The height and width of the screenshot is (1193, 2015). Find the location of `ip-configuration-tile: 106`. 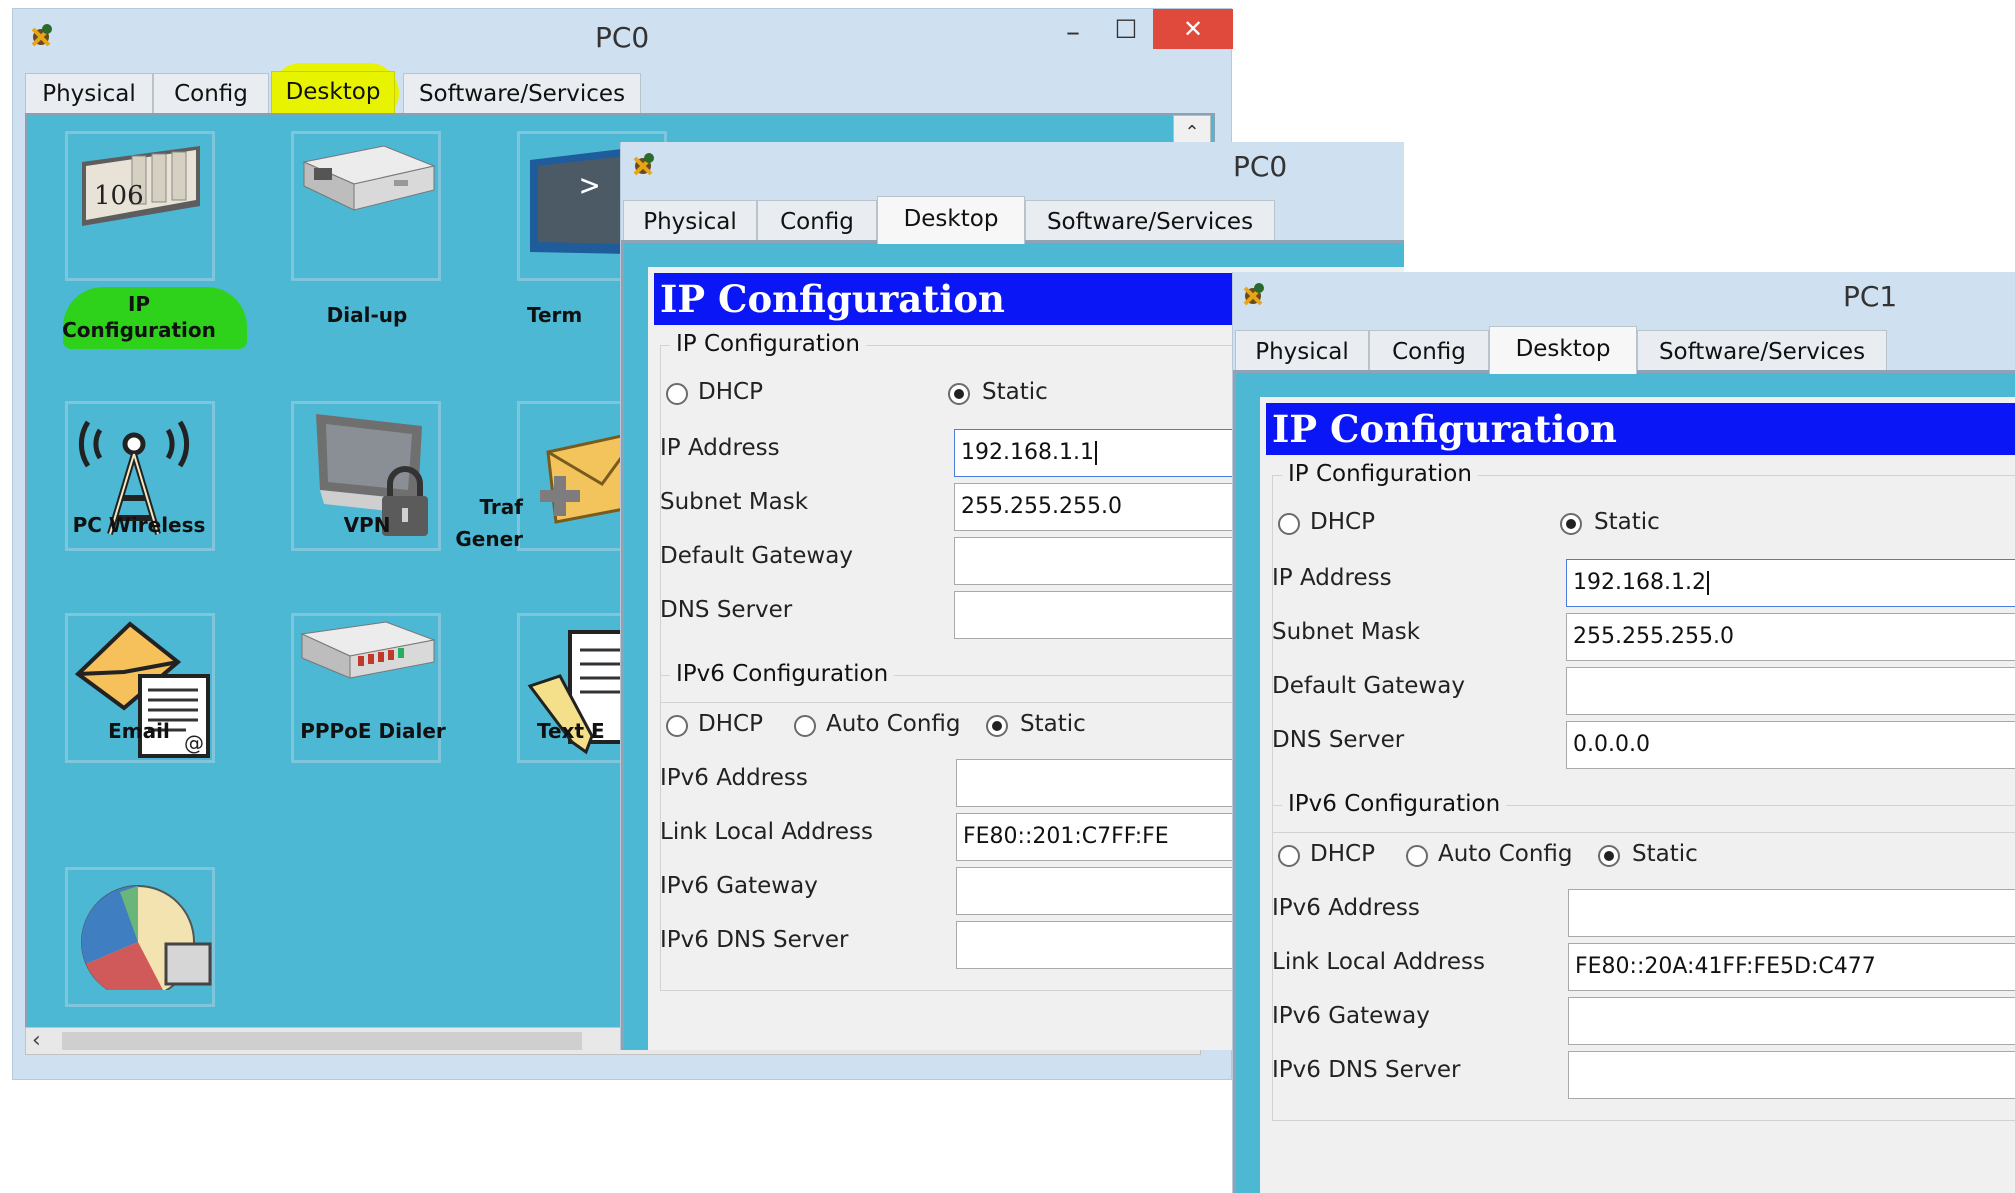

ip-configuration-tile: 106 is located at coordinates (140, 206).